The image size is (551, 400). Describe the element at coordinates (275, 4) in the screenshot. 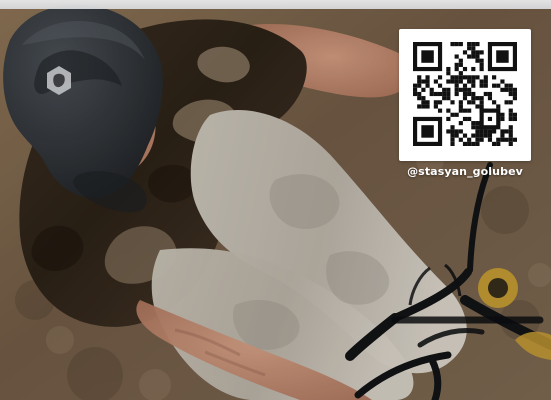

I see `top-highlight-strip` at that location.